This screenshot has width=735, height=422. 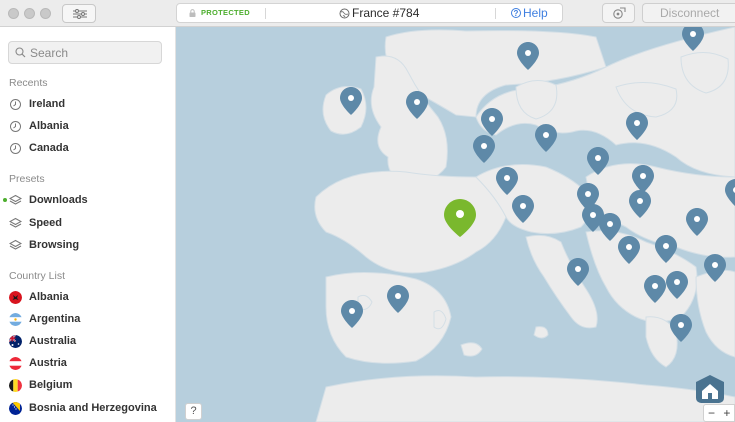 What do you see at coordinates (29, 13) in the screenshot?
I see `minimize-window-button` at bounding box center [29, 13].